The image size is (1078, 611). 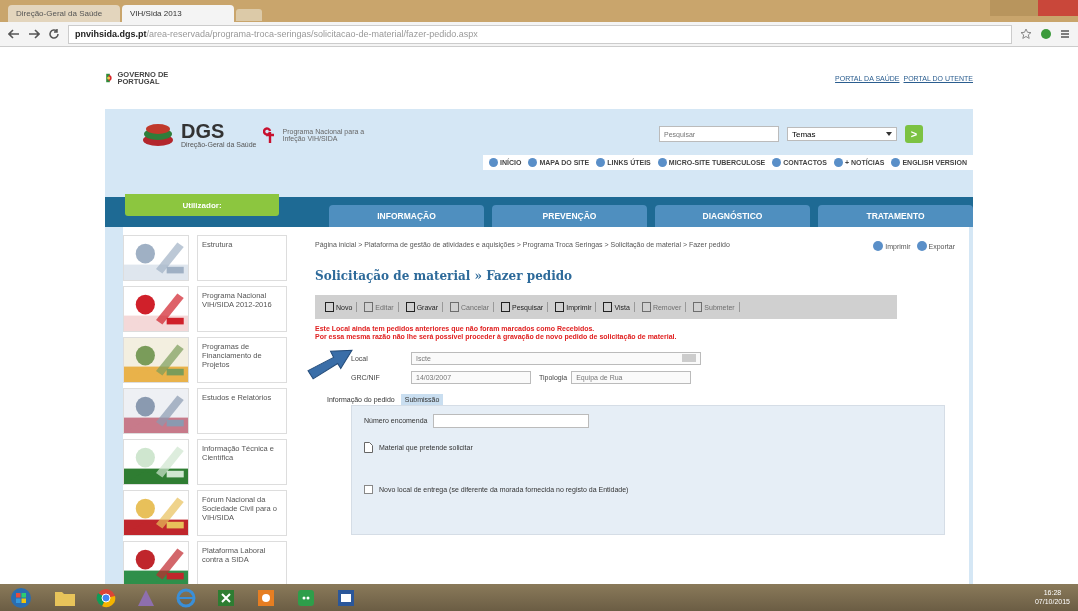 I want to click on browser-tab: Direção-Geral da Saúde, so click(x=64, y=13).